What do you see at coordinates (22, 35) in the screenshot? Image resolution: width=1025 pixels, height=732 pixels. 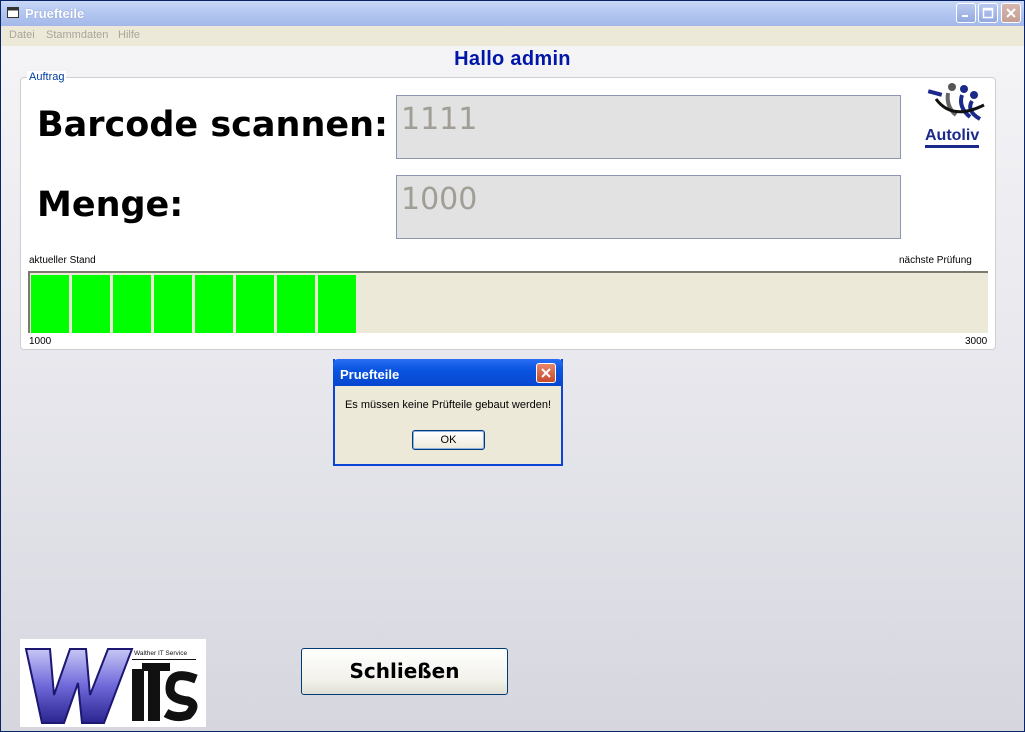 I see `menu-datei: Datei` at bounding box center [22, 35].